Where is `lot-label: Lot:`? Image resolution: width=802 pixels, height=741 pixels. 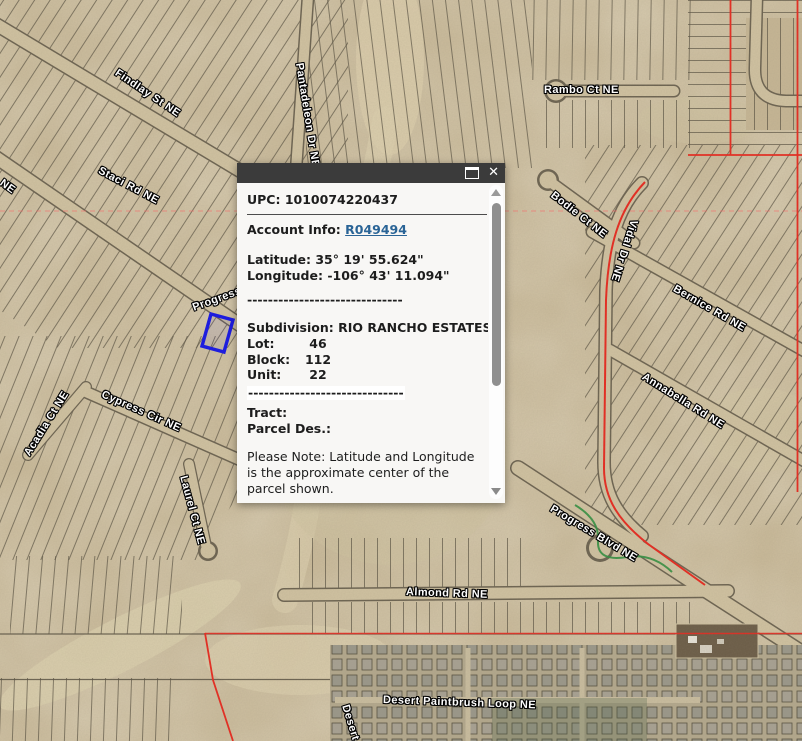
lot-label: Lot: is located at coordinates (261, 343).